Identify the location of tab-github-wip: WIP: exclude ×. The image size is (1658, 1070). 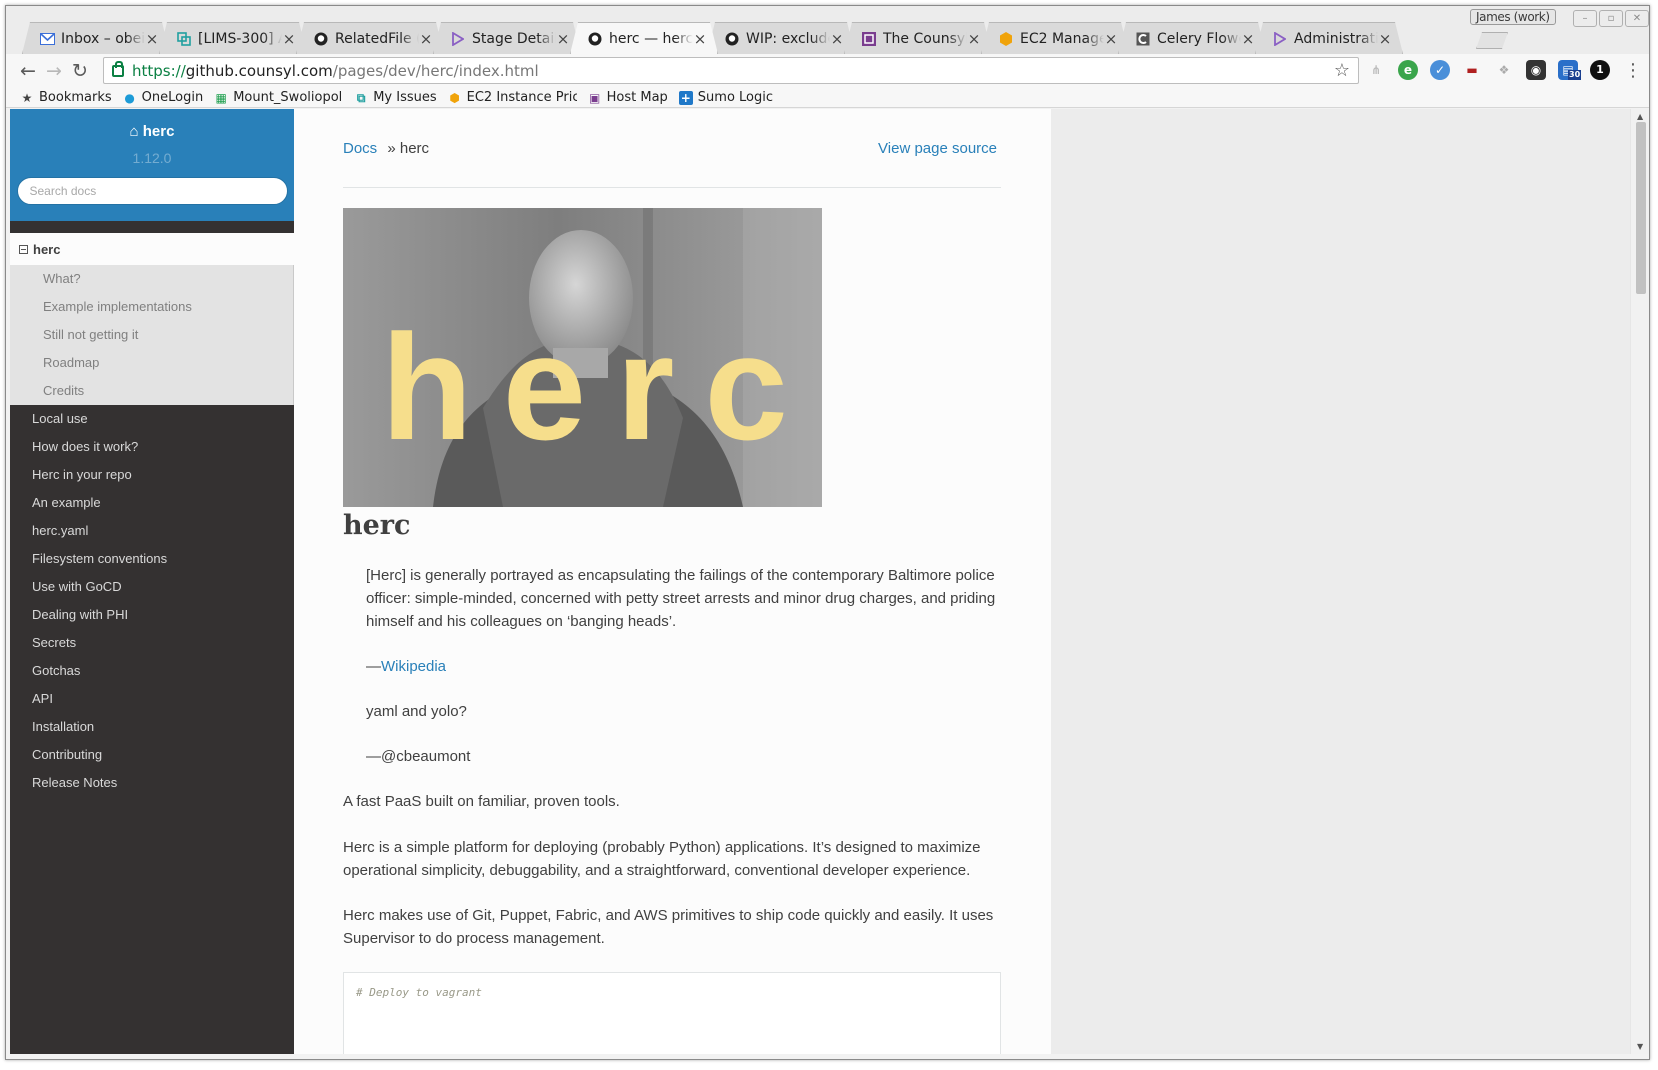
(781, 38).